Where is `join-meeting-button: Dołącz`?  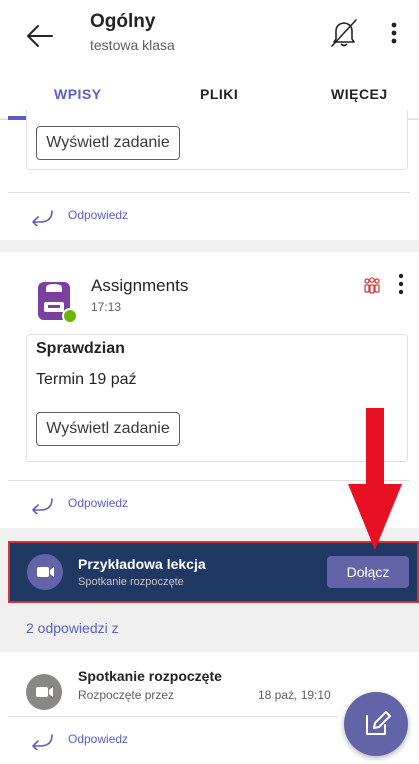
join-meeting-button: Dołącz is located at coordinates (368, 572).